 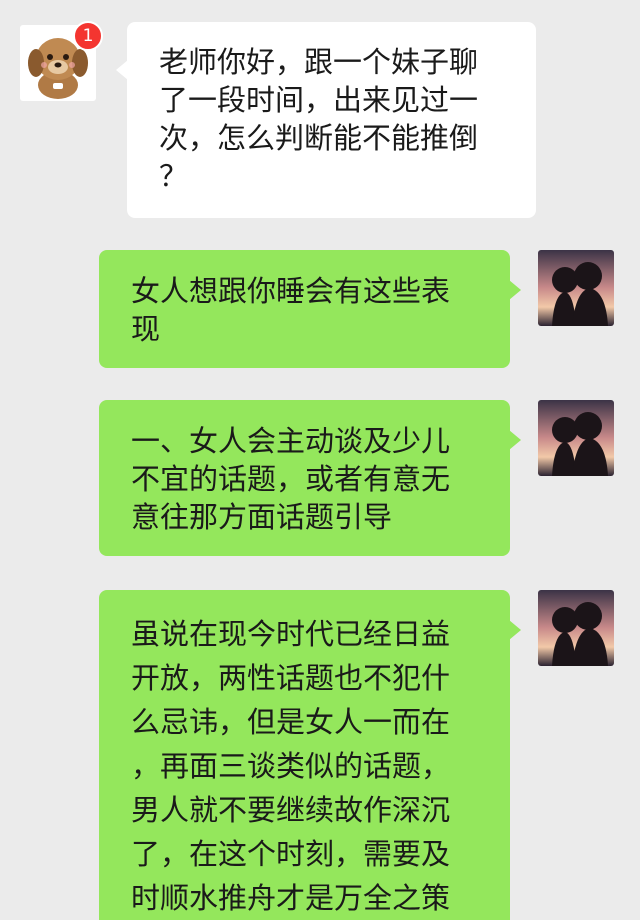 I want to click on message-text-line: 虽说在现今时代已经日益, so click(x=291, y=634).